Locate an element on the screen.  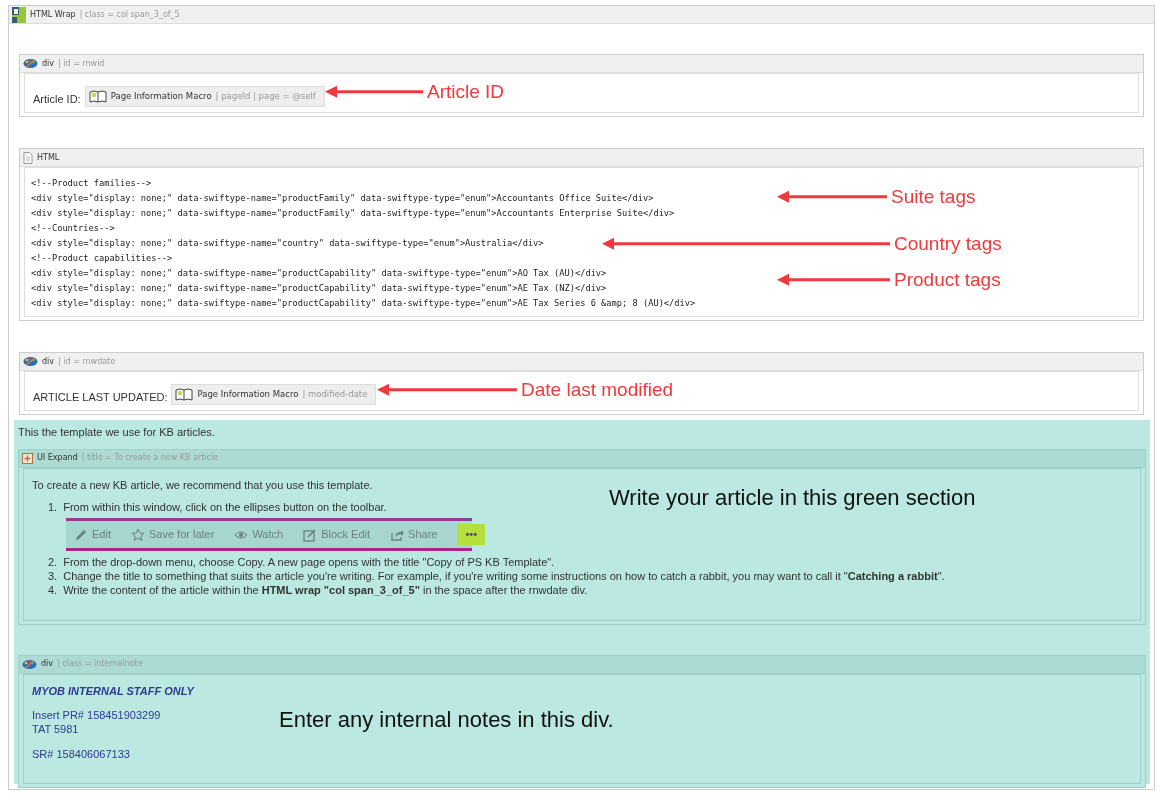
list-number: 1. is located at coordinates (53, 507).